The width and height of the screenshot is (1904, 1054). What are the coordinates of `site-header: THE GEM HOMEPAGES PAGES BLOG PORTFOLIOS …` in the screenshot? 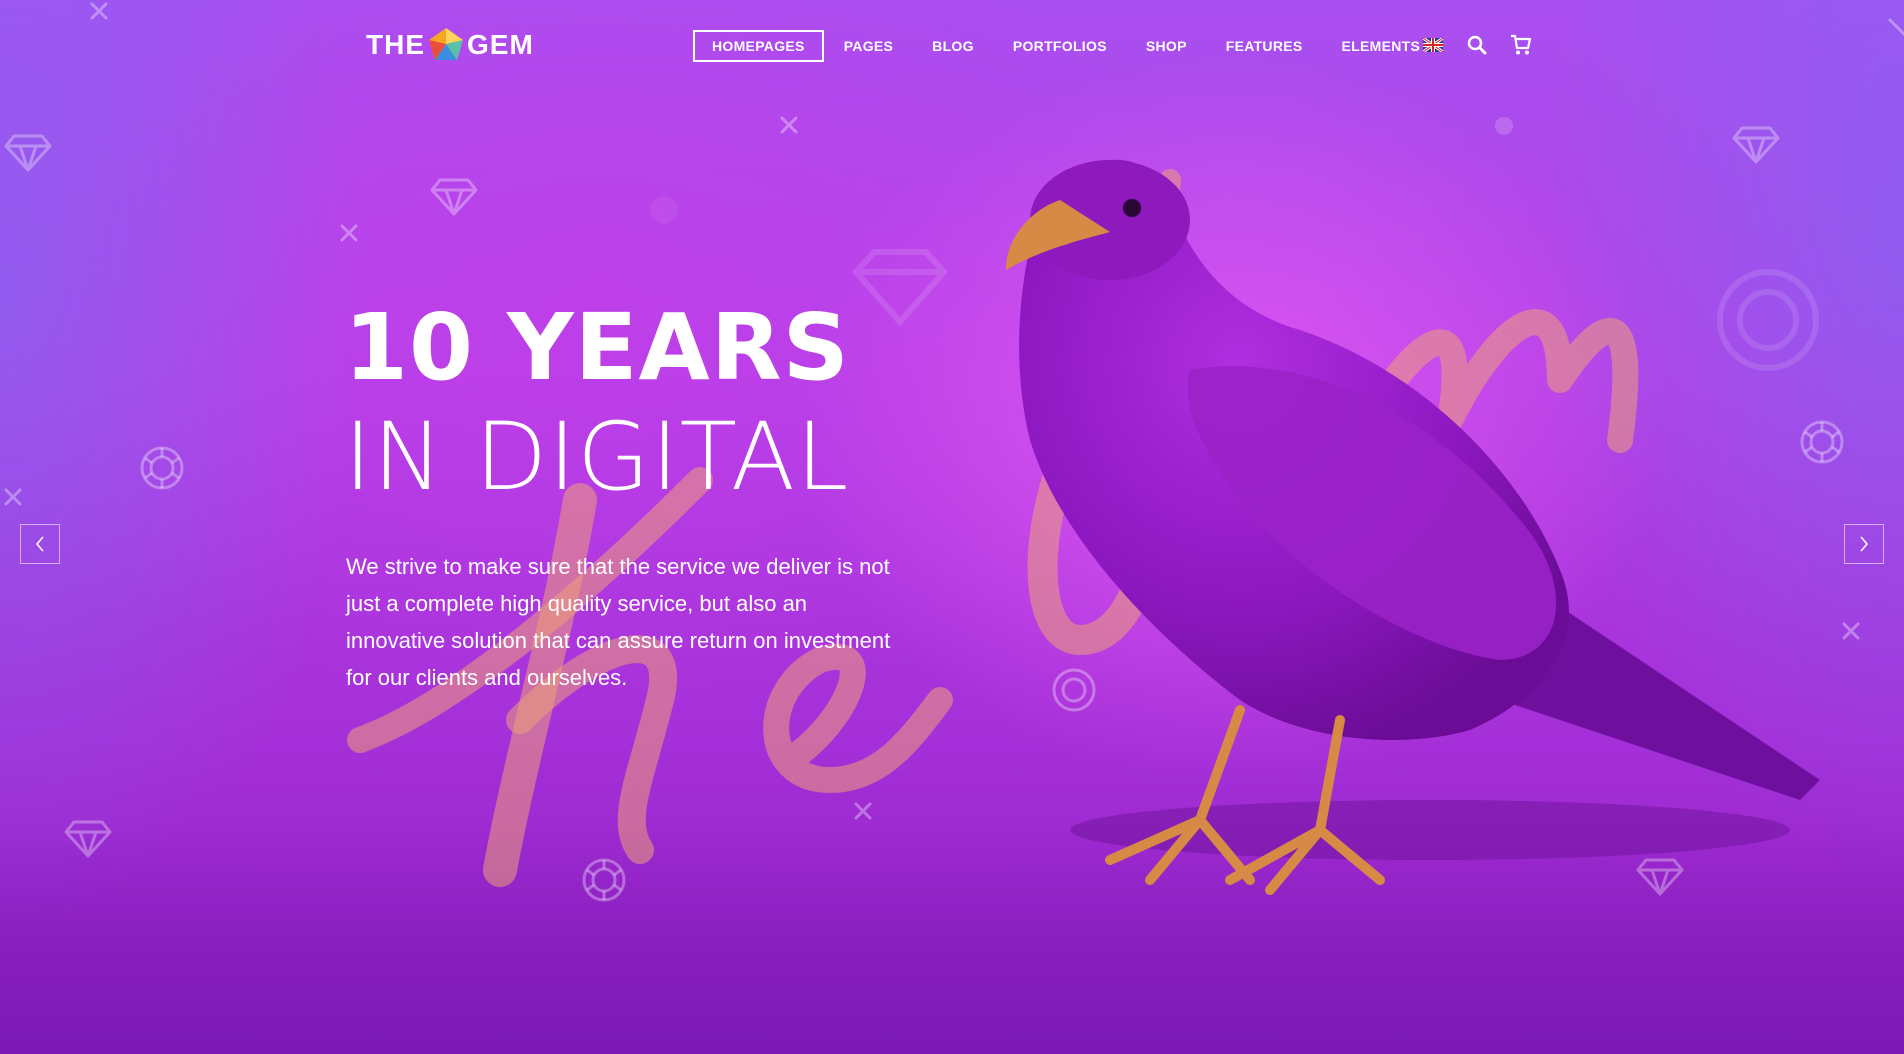 It's located at (952, 46).